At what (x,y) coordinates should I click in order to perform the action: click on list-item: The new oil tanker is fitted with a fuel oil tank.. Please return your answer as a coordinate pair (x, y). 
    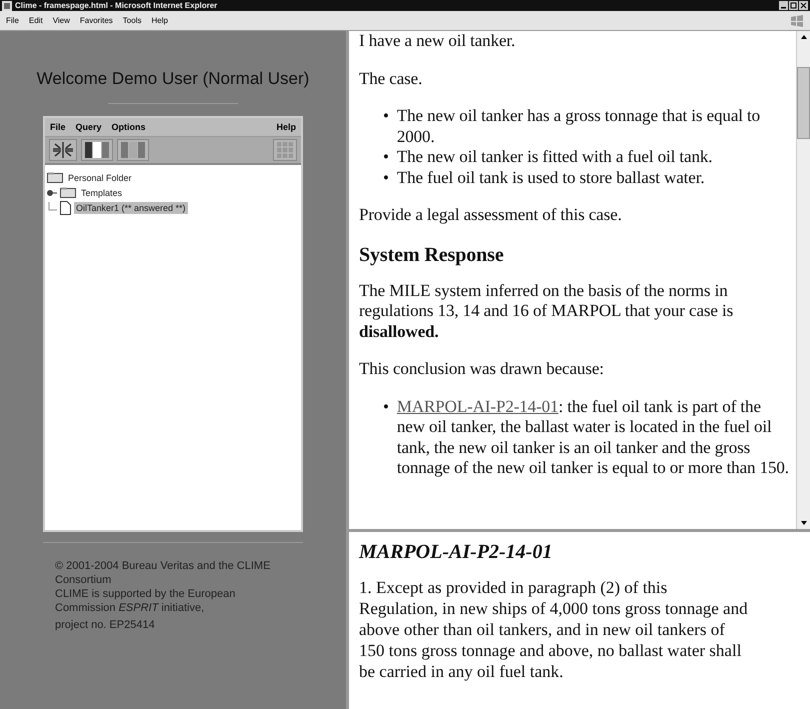
    Looking at the image, I should click on (555, 157).